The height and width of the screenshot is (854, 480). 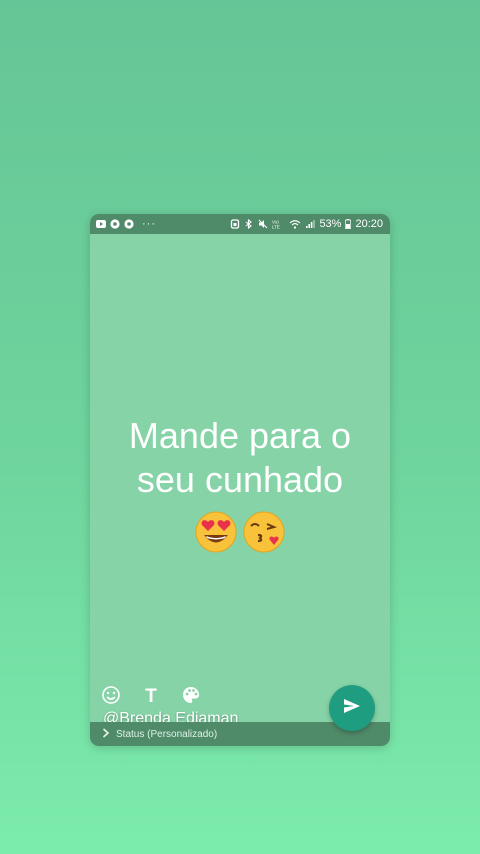 What do you see at coordinates (240, 435) in the screenshot?
I see `status-message-line-1: Mande para o` at bounding box center [240, 435].